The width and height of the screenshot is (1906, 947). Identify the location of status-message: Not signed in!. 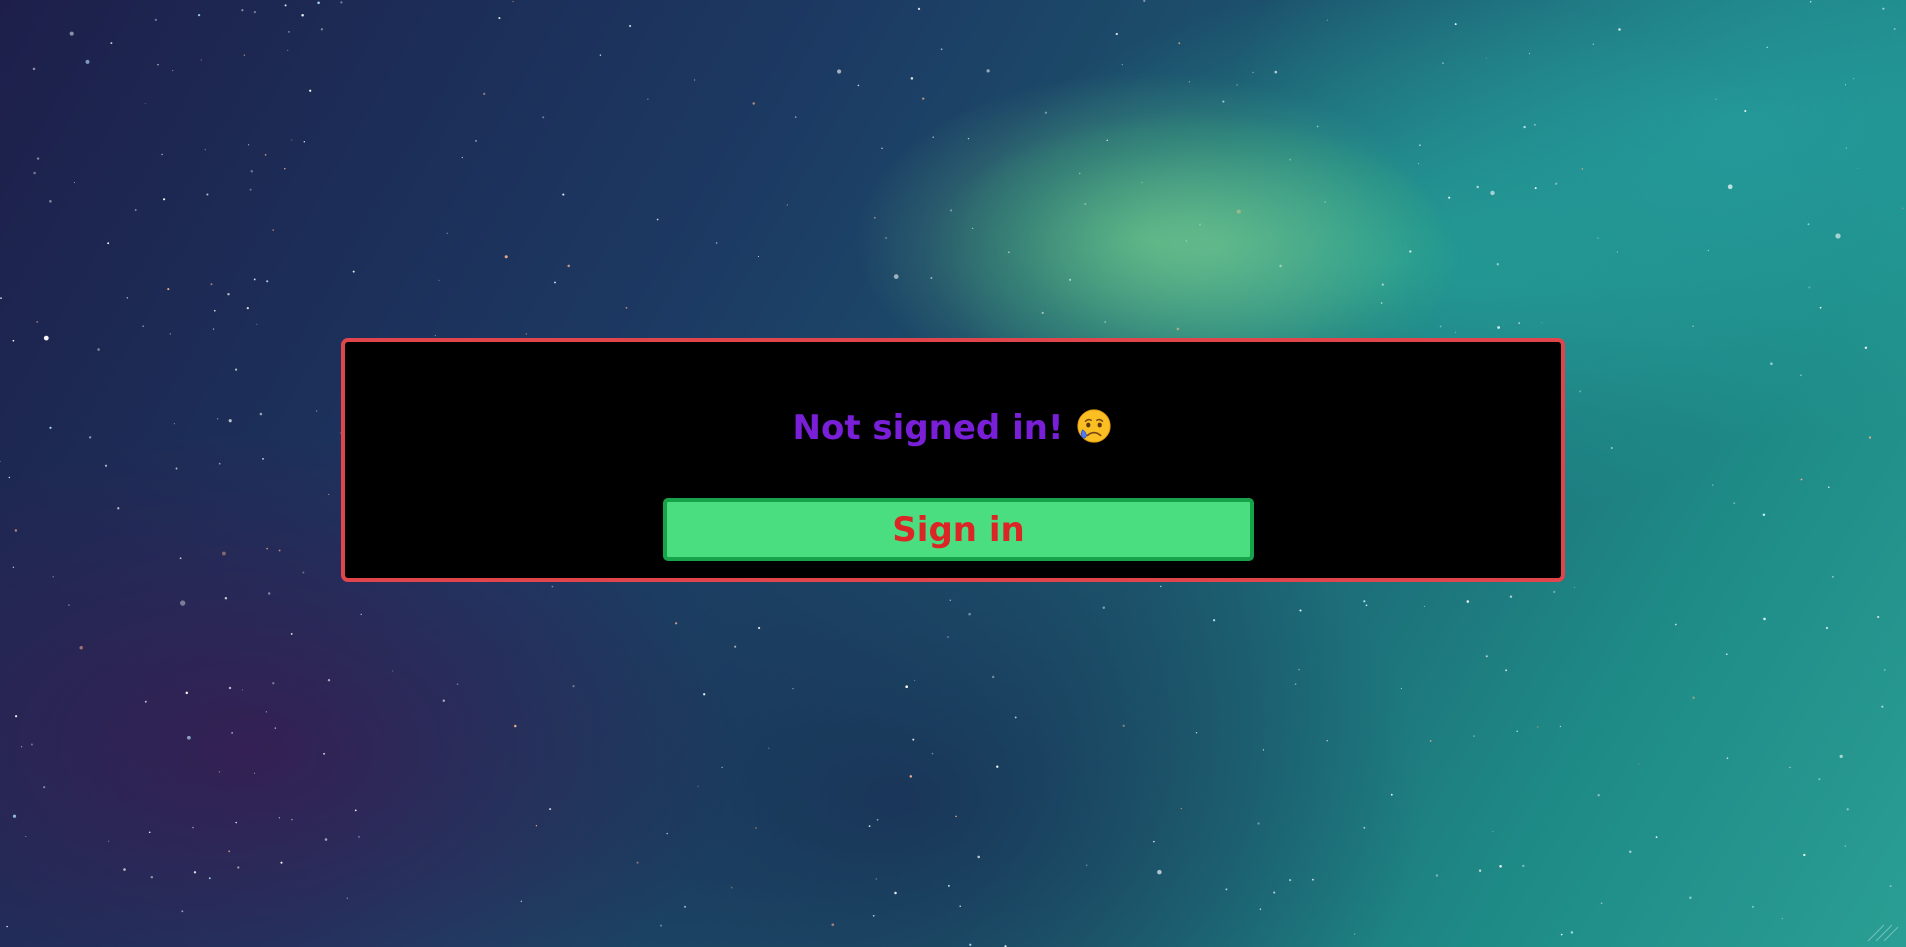
(953, 428).